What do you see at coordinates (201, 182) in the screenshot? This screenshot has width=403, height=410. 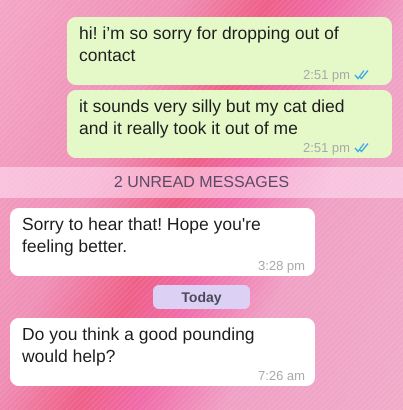 I see `unread-banner: 2 UNREAD MESSAGES` at bounding box center [201, 182].